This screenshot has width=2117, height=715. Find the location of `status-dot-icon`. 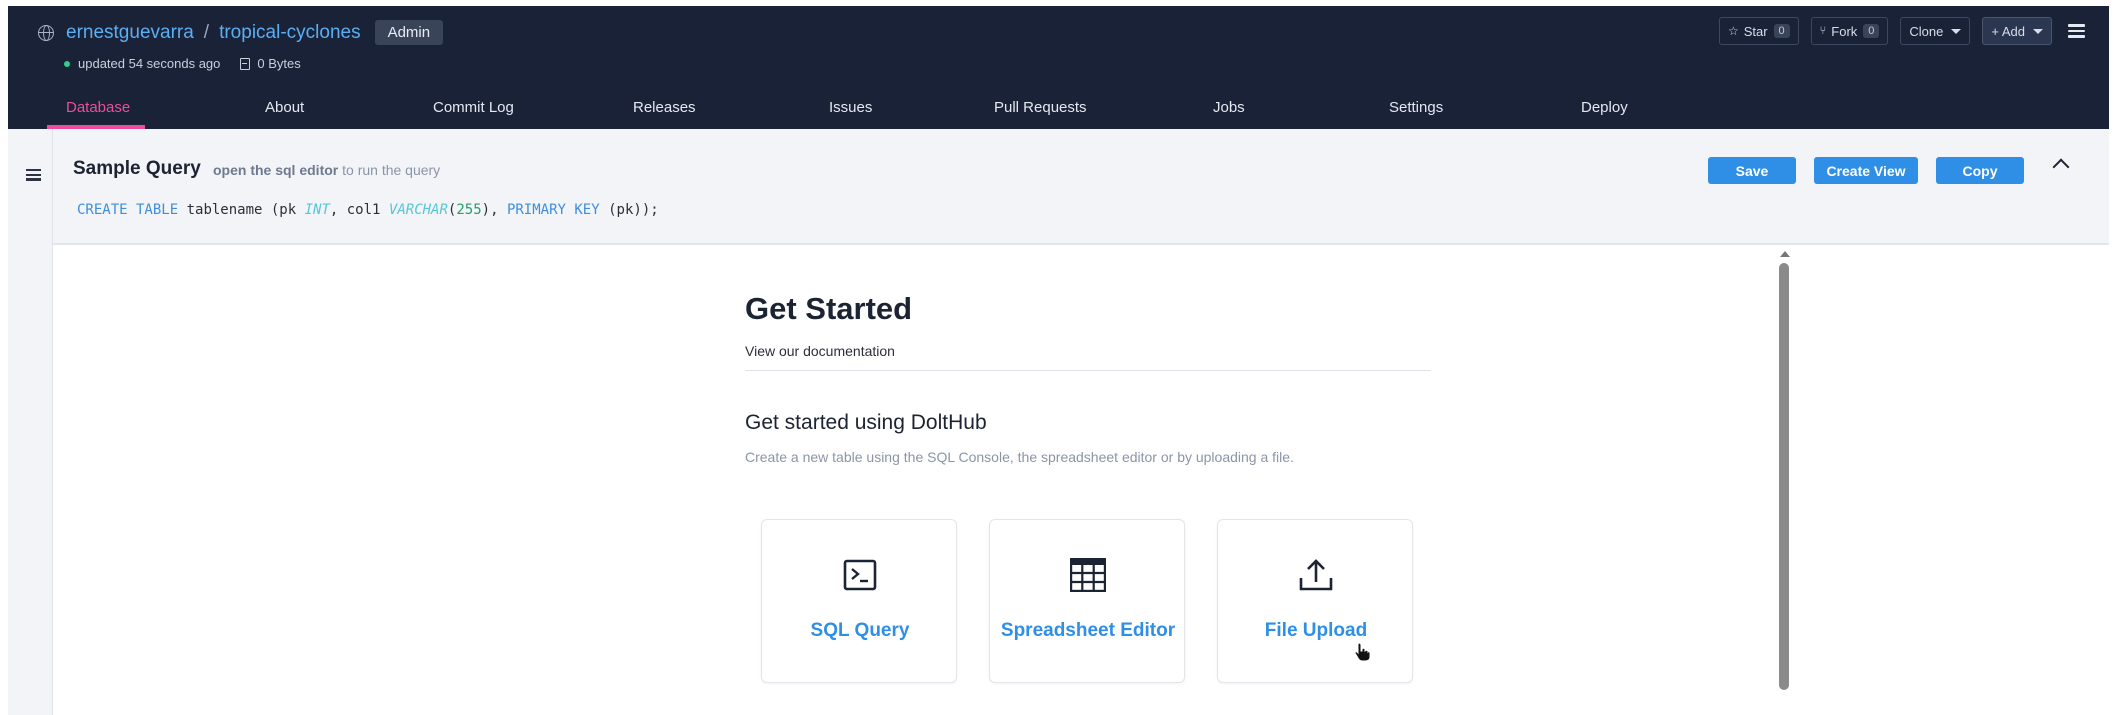

status-dot-icon is located at coordinates (67, 63).